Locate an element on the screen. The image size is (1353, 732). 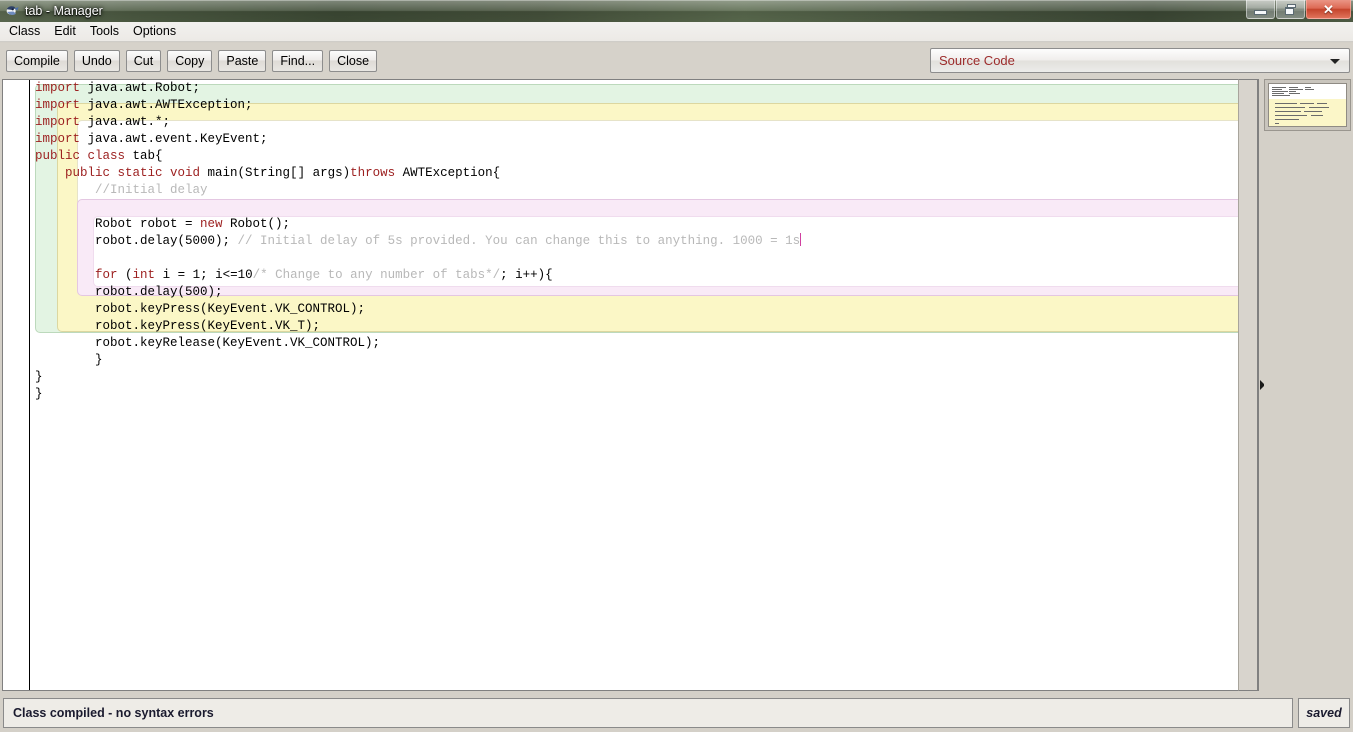
code-line: robot.keyPress(KeyEvent.VK_CONTROL); is located at coordinates (200, 309).